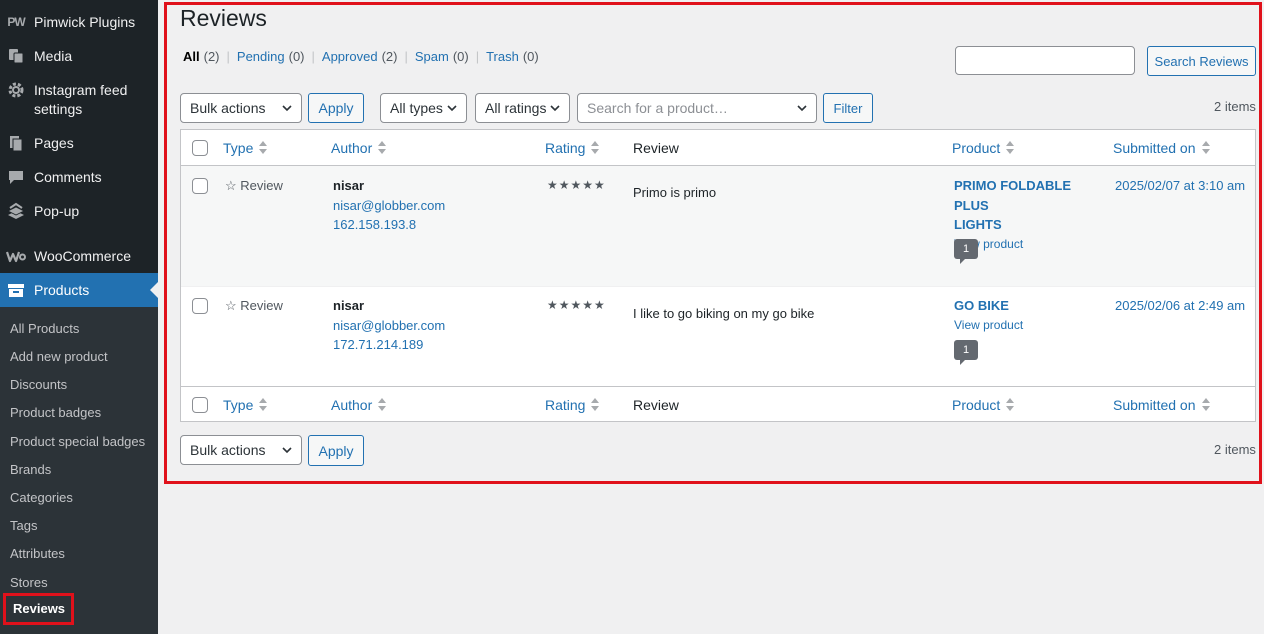 The height and width of the screenshot is (634, 1264). I want to click on view-product-link: View product, so click(1029, 326).